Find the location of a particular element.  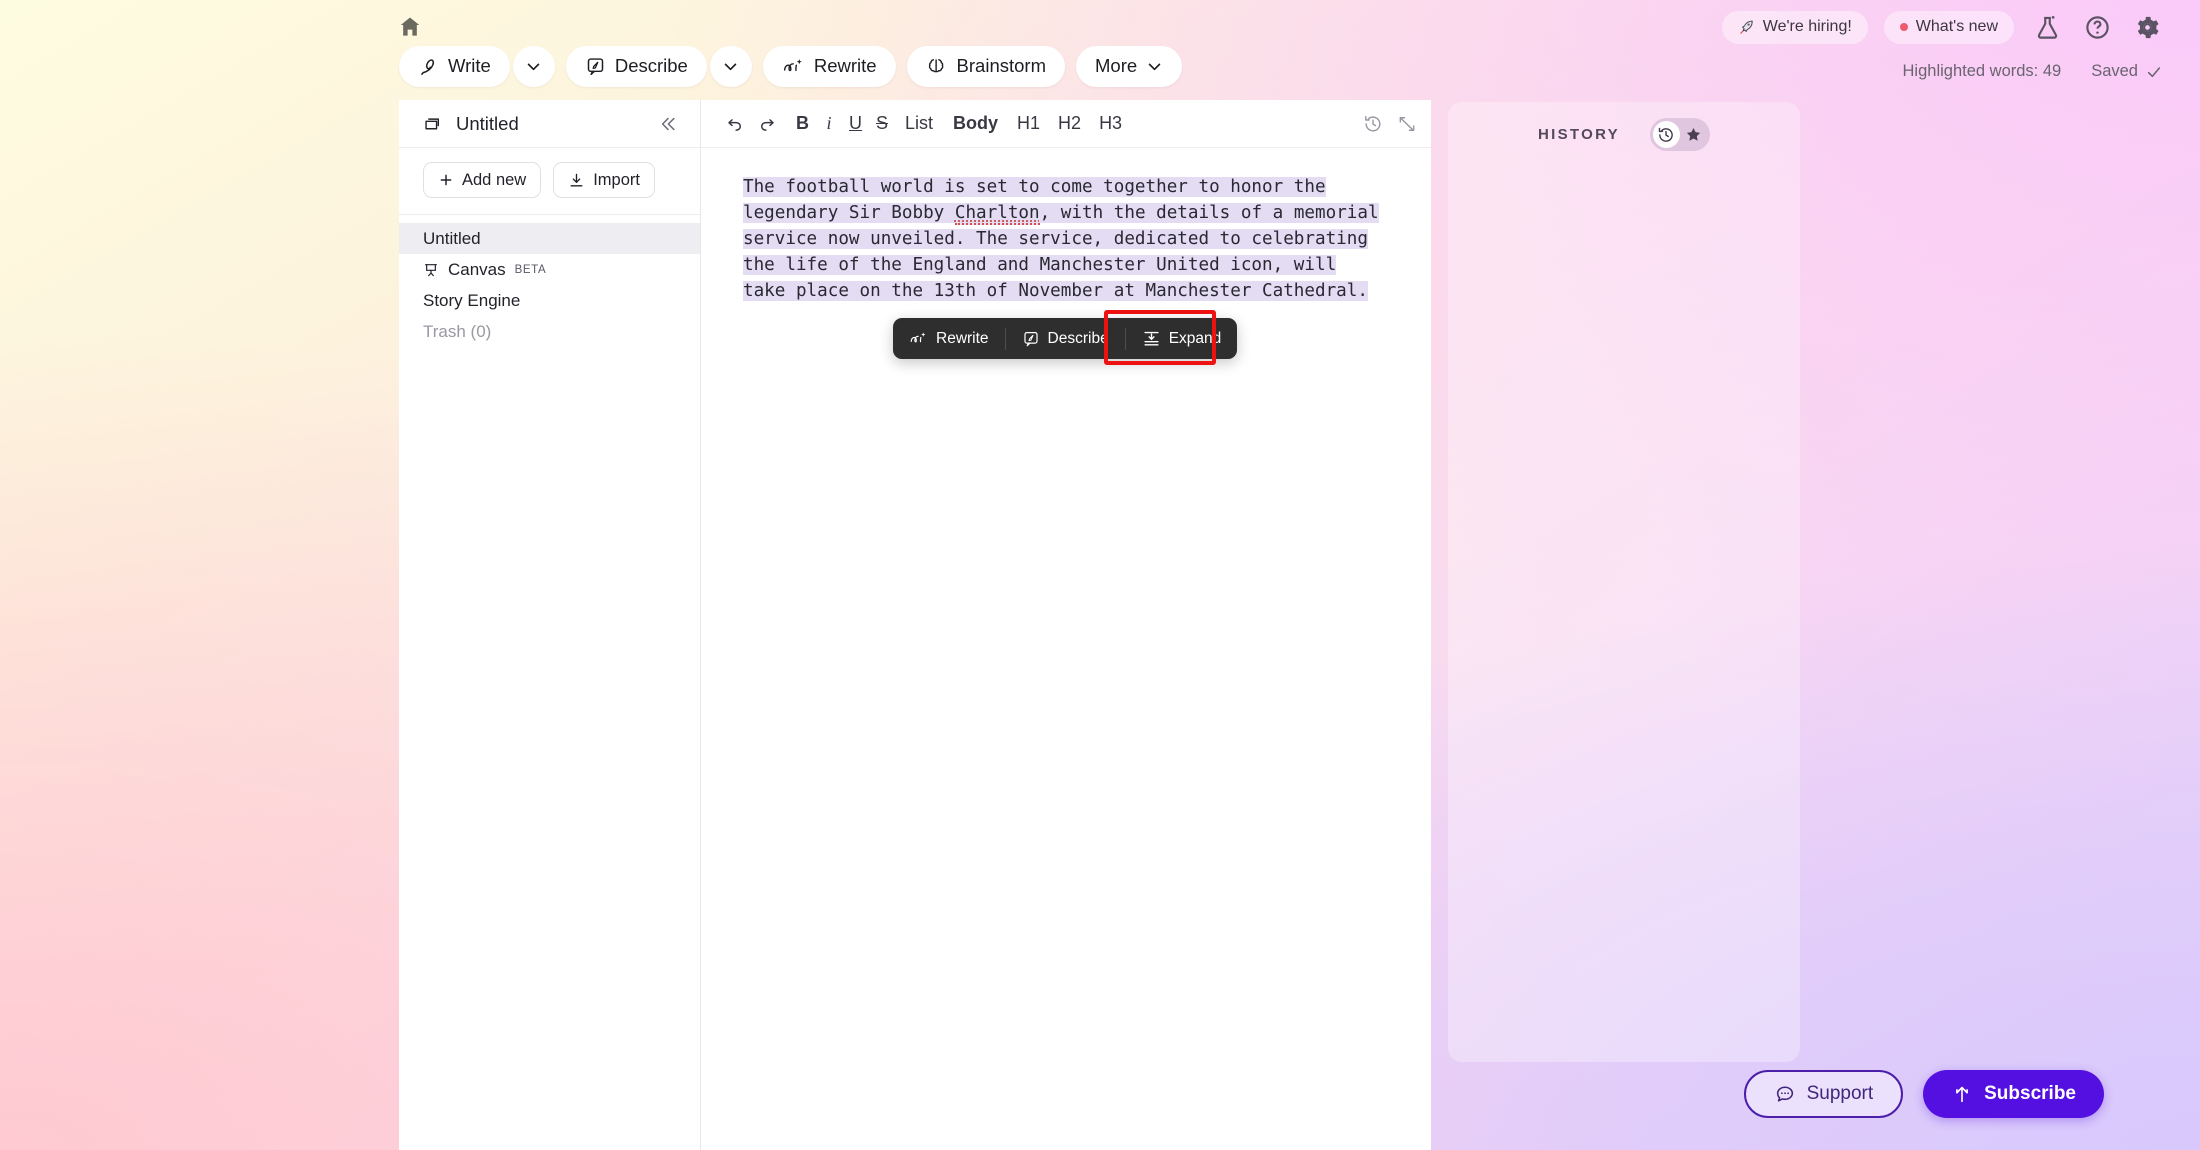

h1-button: H1 is located at coordinates (1028, 124).